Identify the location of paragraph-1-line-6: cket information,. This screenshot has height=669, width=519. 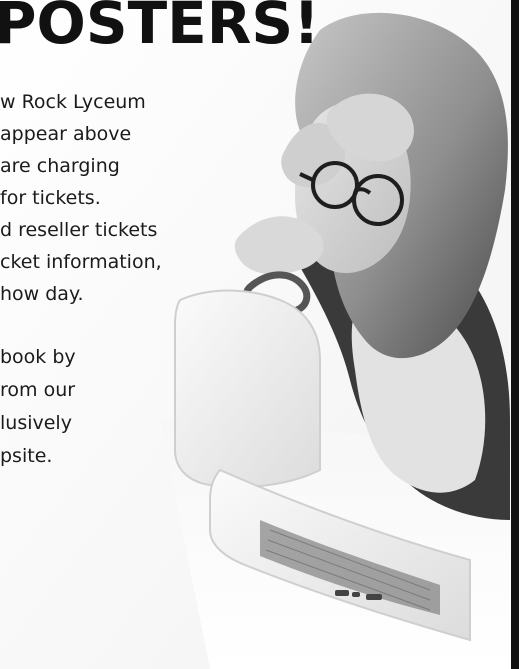
(81, 262).